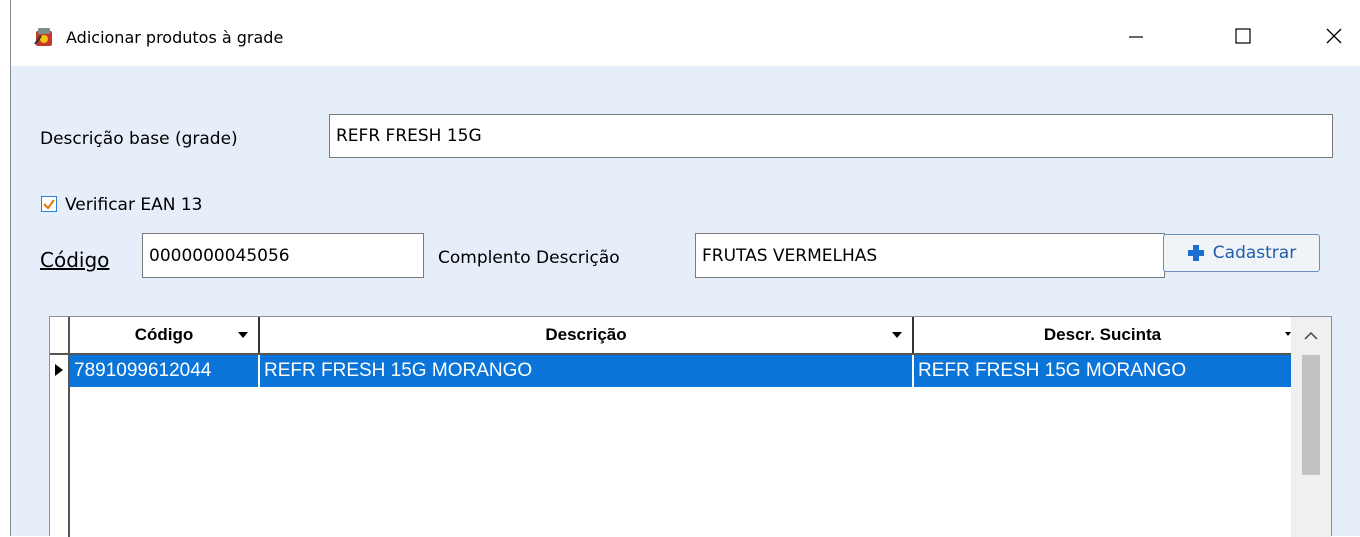  What do you see at coordinates (529, 258) in the screenshot?
I see `complemento-label: Complento Descrição` at bounding box center [529, 258].